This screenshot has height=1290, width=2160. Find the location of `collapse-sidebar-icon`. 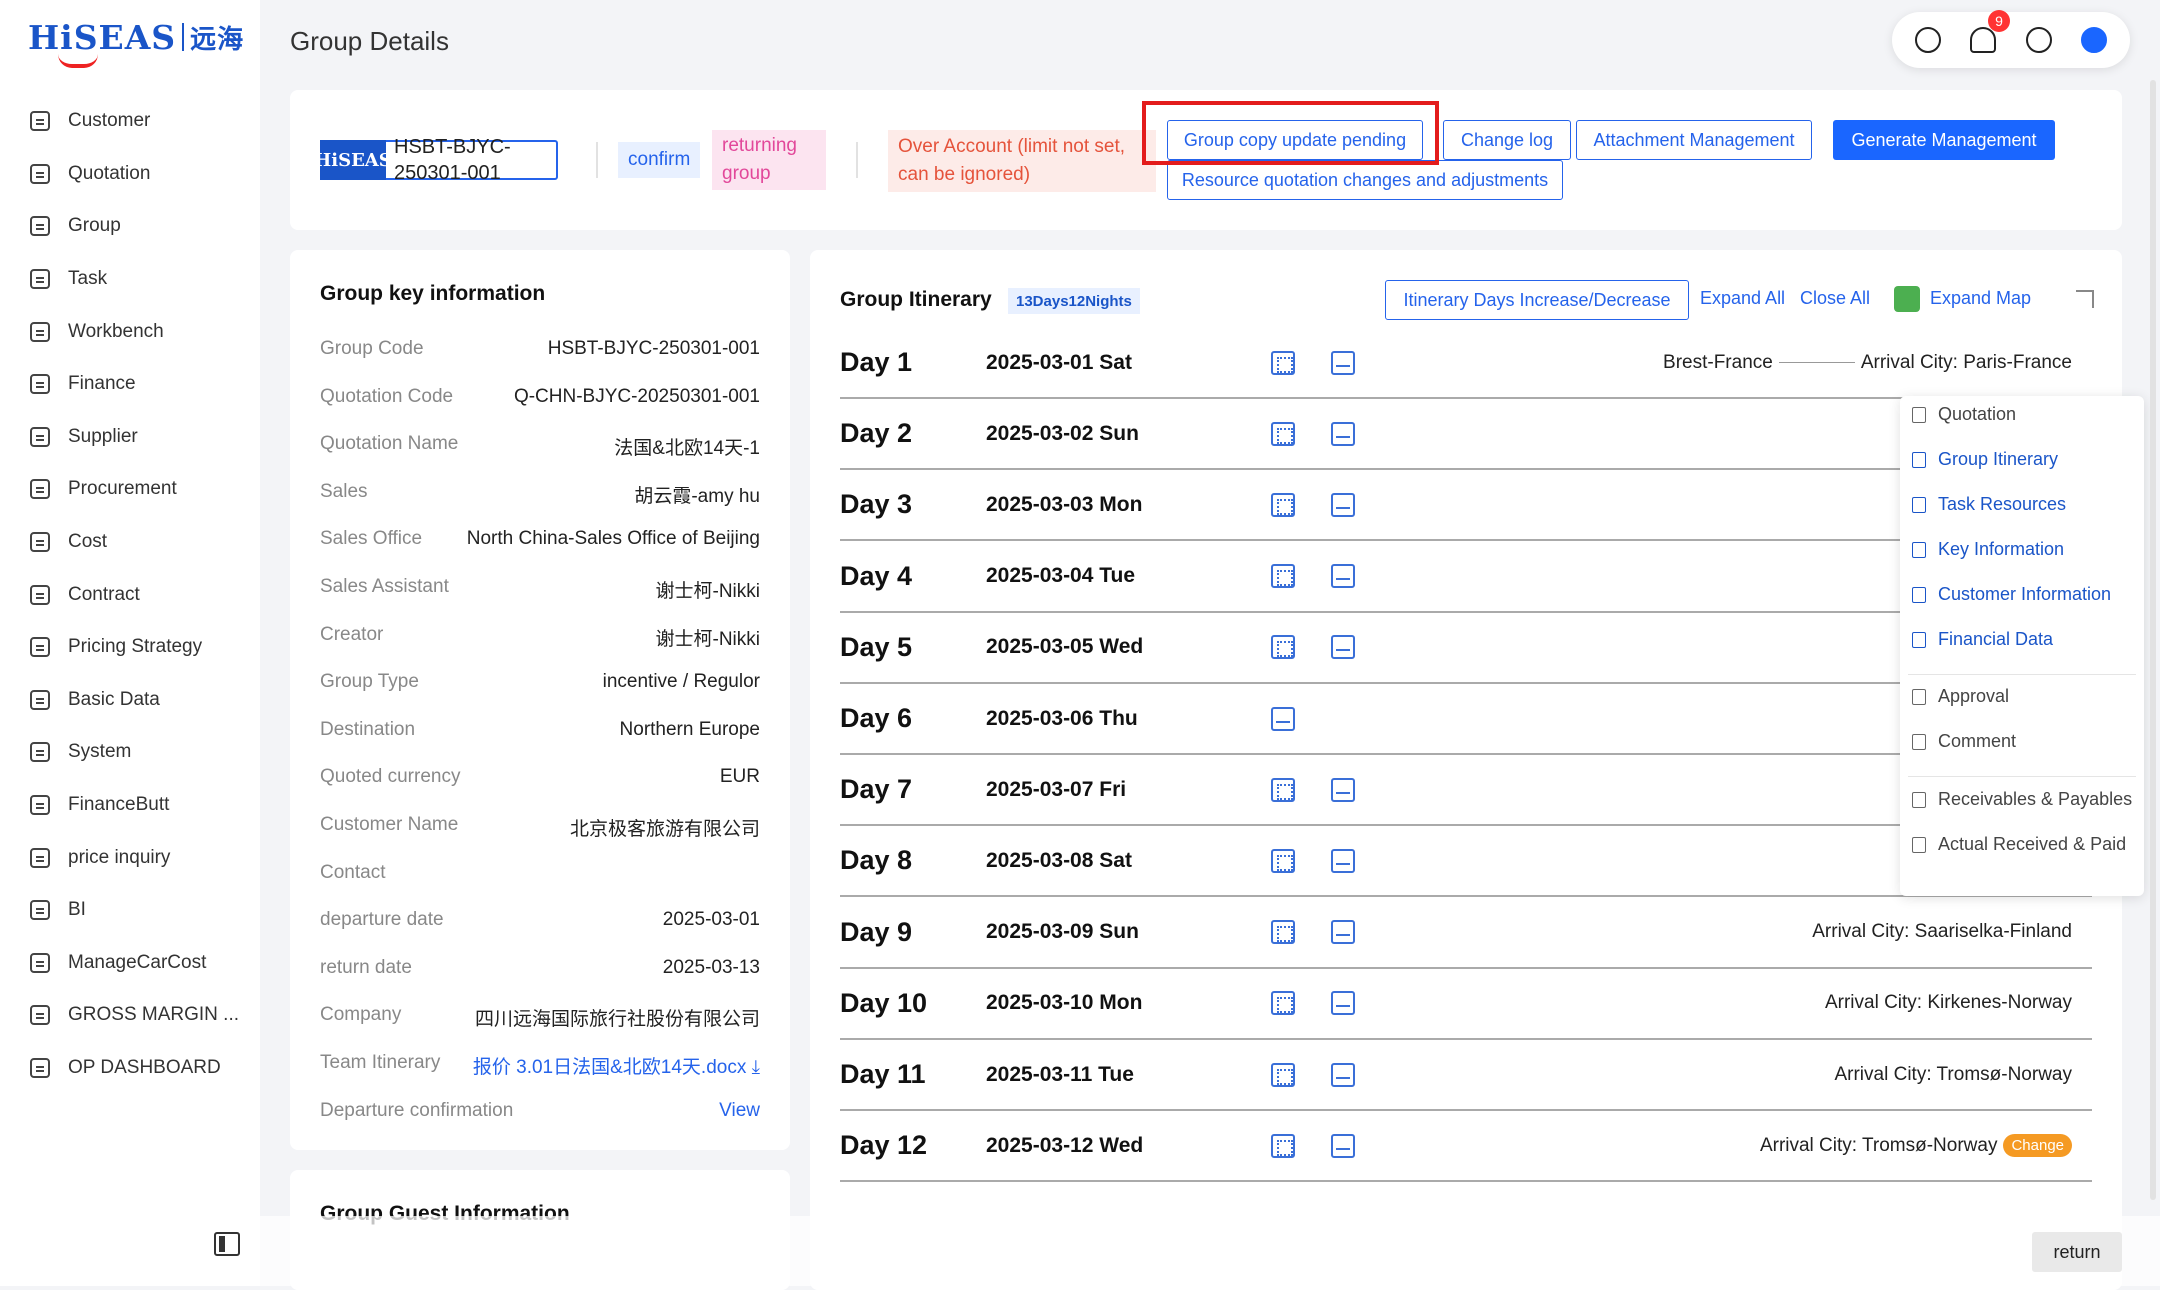

collapse-sidebar-icon is located at coordinates (227, 1244).